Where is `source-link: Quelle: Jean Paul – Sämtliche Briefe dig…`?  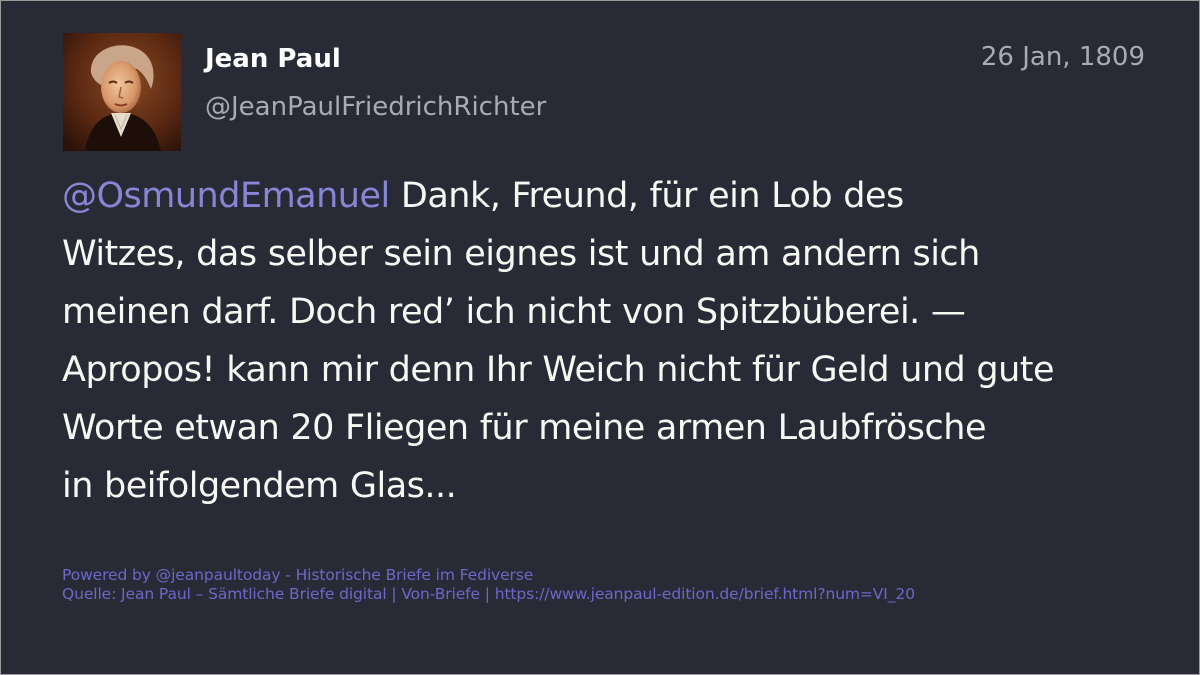 source-link: Quelle: Jean Paul – Sämtliche Briefe dig… is located at coordinates (488, 594).